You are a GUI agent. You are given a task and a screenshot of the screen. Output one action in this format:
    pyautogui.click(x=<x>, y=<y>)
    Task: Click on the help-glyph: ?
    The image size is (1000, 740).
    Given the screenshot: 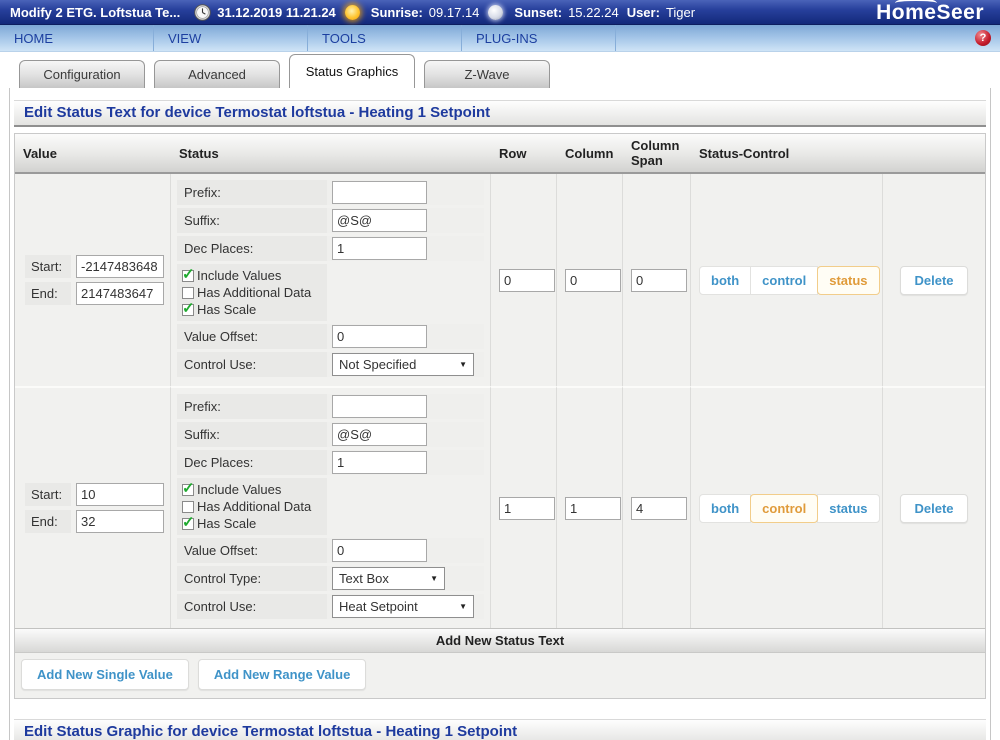 What is the action you would take?
    pyautogui.click(x=983, y=38)
    